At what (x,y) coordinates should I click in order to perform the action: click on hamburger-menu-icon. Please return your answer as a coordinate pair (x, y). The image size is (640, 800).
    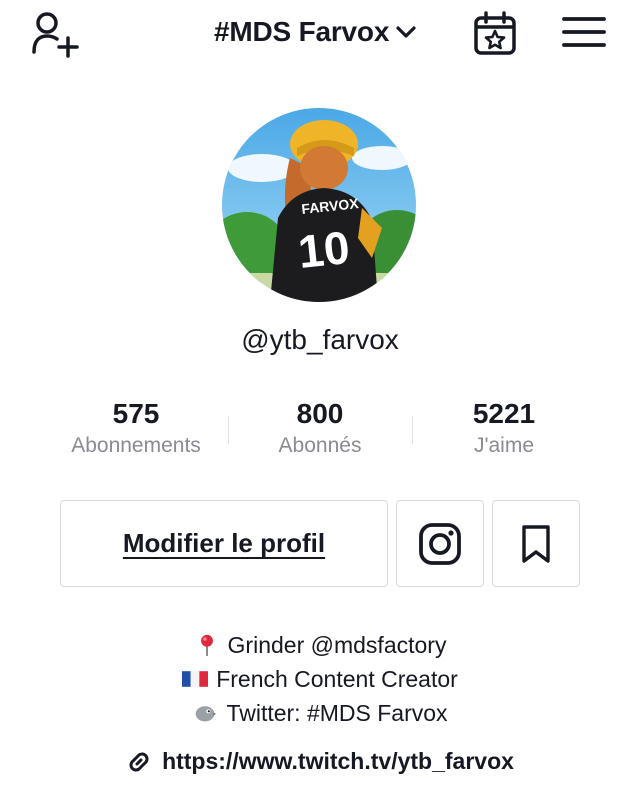
    Looking at the image, I should click on (584, 32).